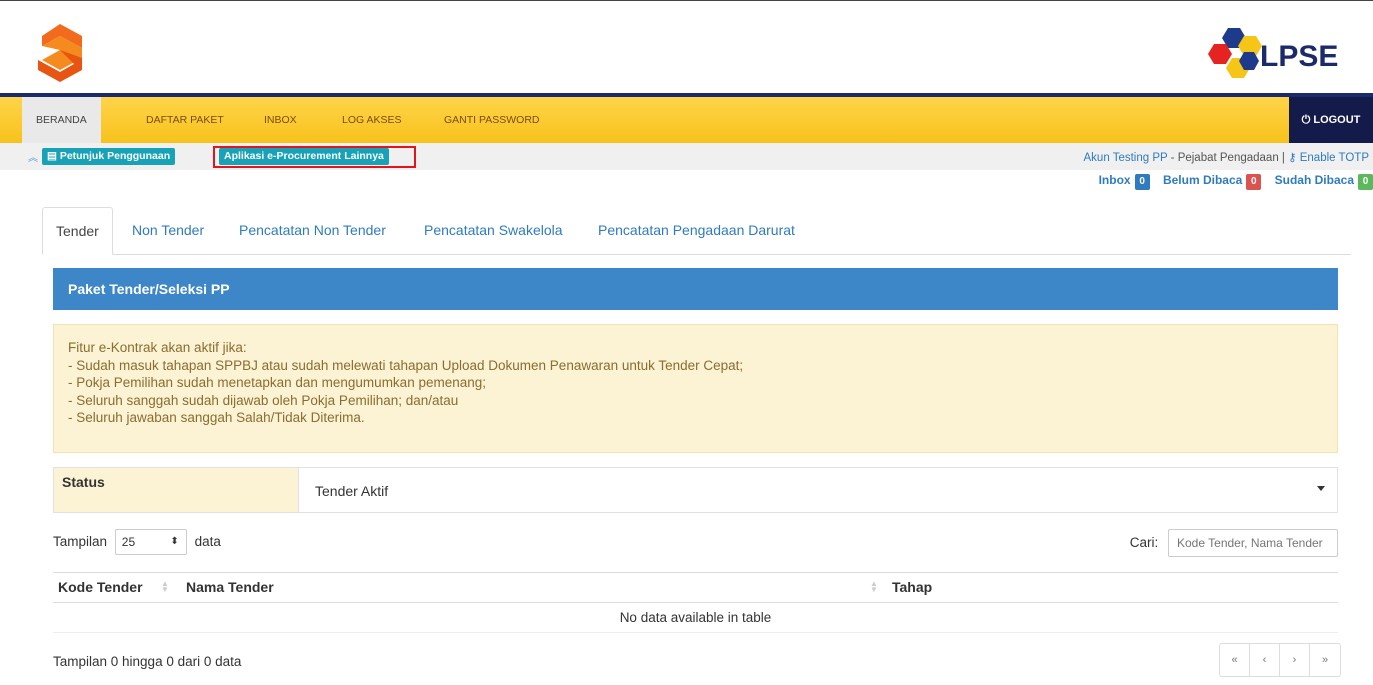 The width and height of the screenshot is (1373, 685). I want to click on first-page-button: «, so click(1235, 660).